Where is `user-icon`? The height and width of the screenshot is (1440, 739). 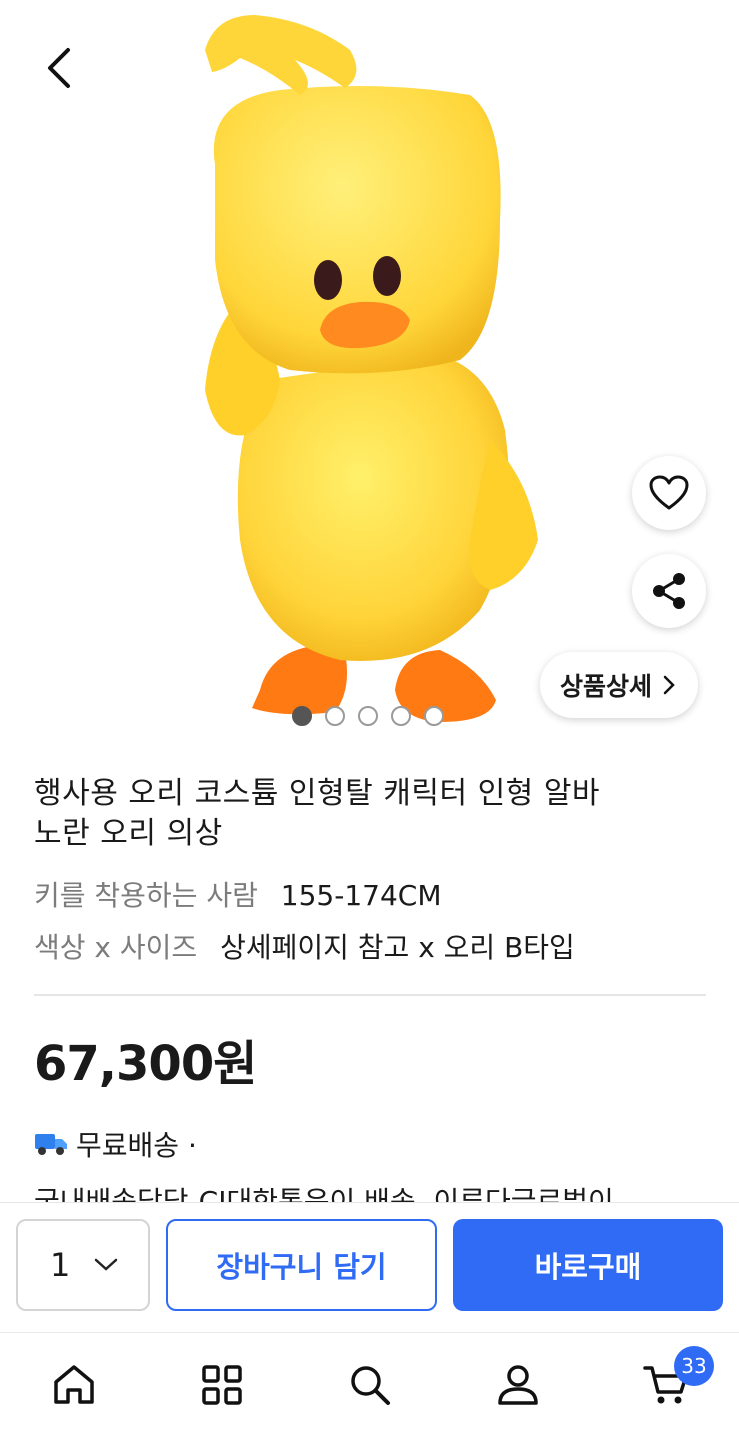 user-icon is located at coordinates (518, 1385).